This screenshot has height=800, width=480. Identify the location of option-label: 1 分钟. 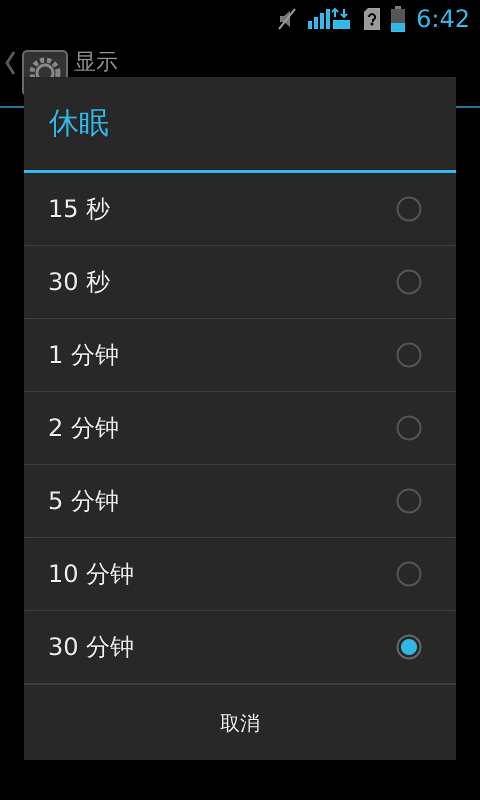
(83, 355).